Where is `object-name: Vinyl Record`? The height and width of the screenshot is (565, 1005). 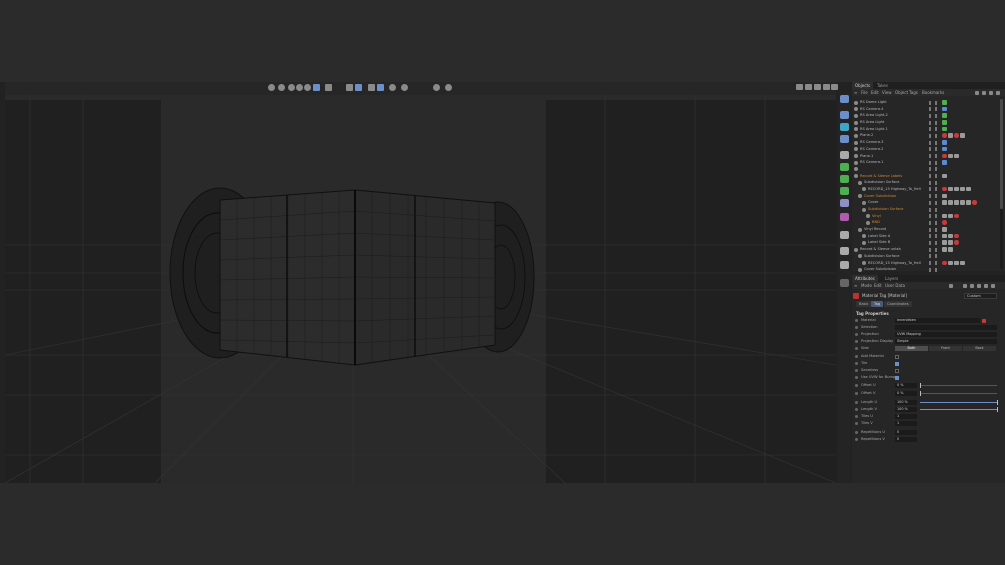
object-name: Vinyl Record is located at coordinates (875, 229).